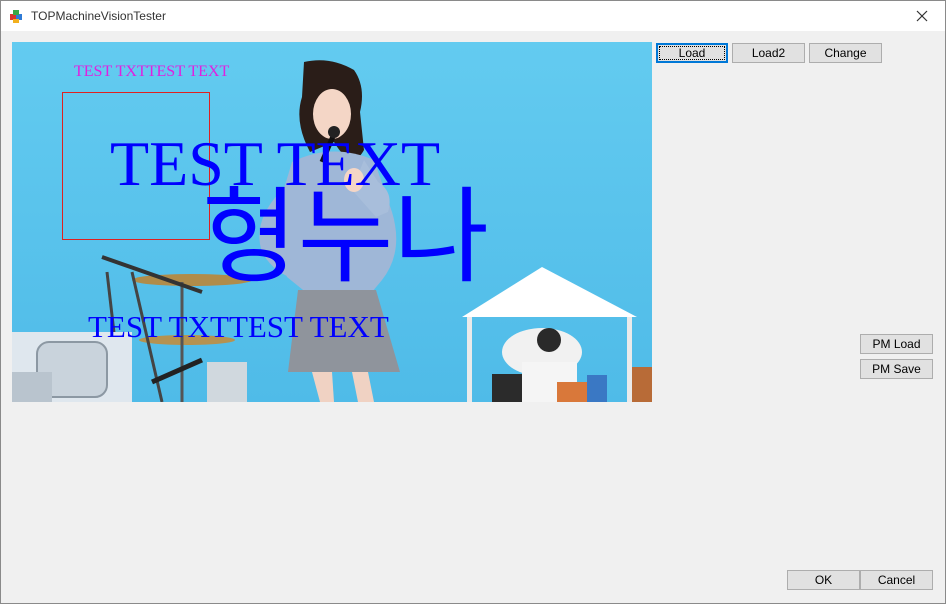 This screenshot has height=604, width=946. Describe the element at coordinates (845, 53) in the screenshot. I see `change-button: Change` at that location.